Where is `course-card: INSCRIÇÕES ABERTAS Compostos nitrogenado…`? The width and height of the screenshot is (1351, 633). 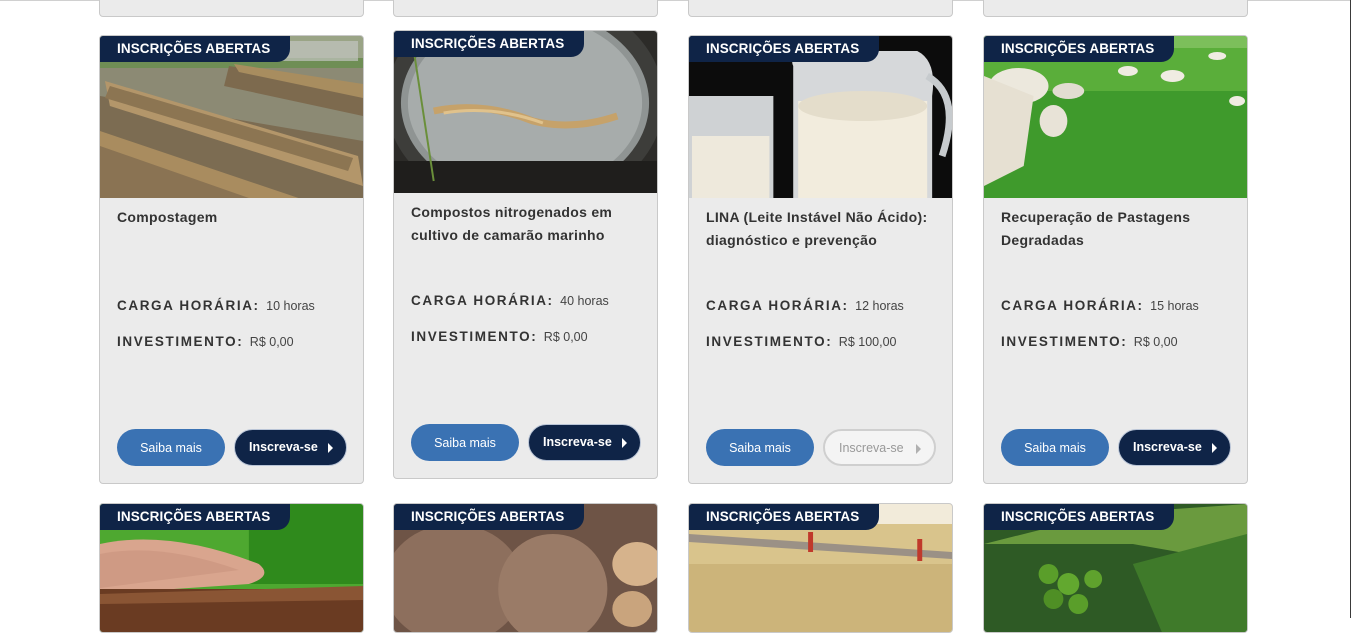 course-card: INSCRIÇÕES ABERTAS Compostos nitrogenado… is located at coordinates (525, 254).